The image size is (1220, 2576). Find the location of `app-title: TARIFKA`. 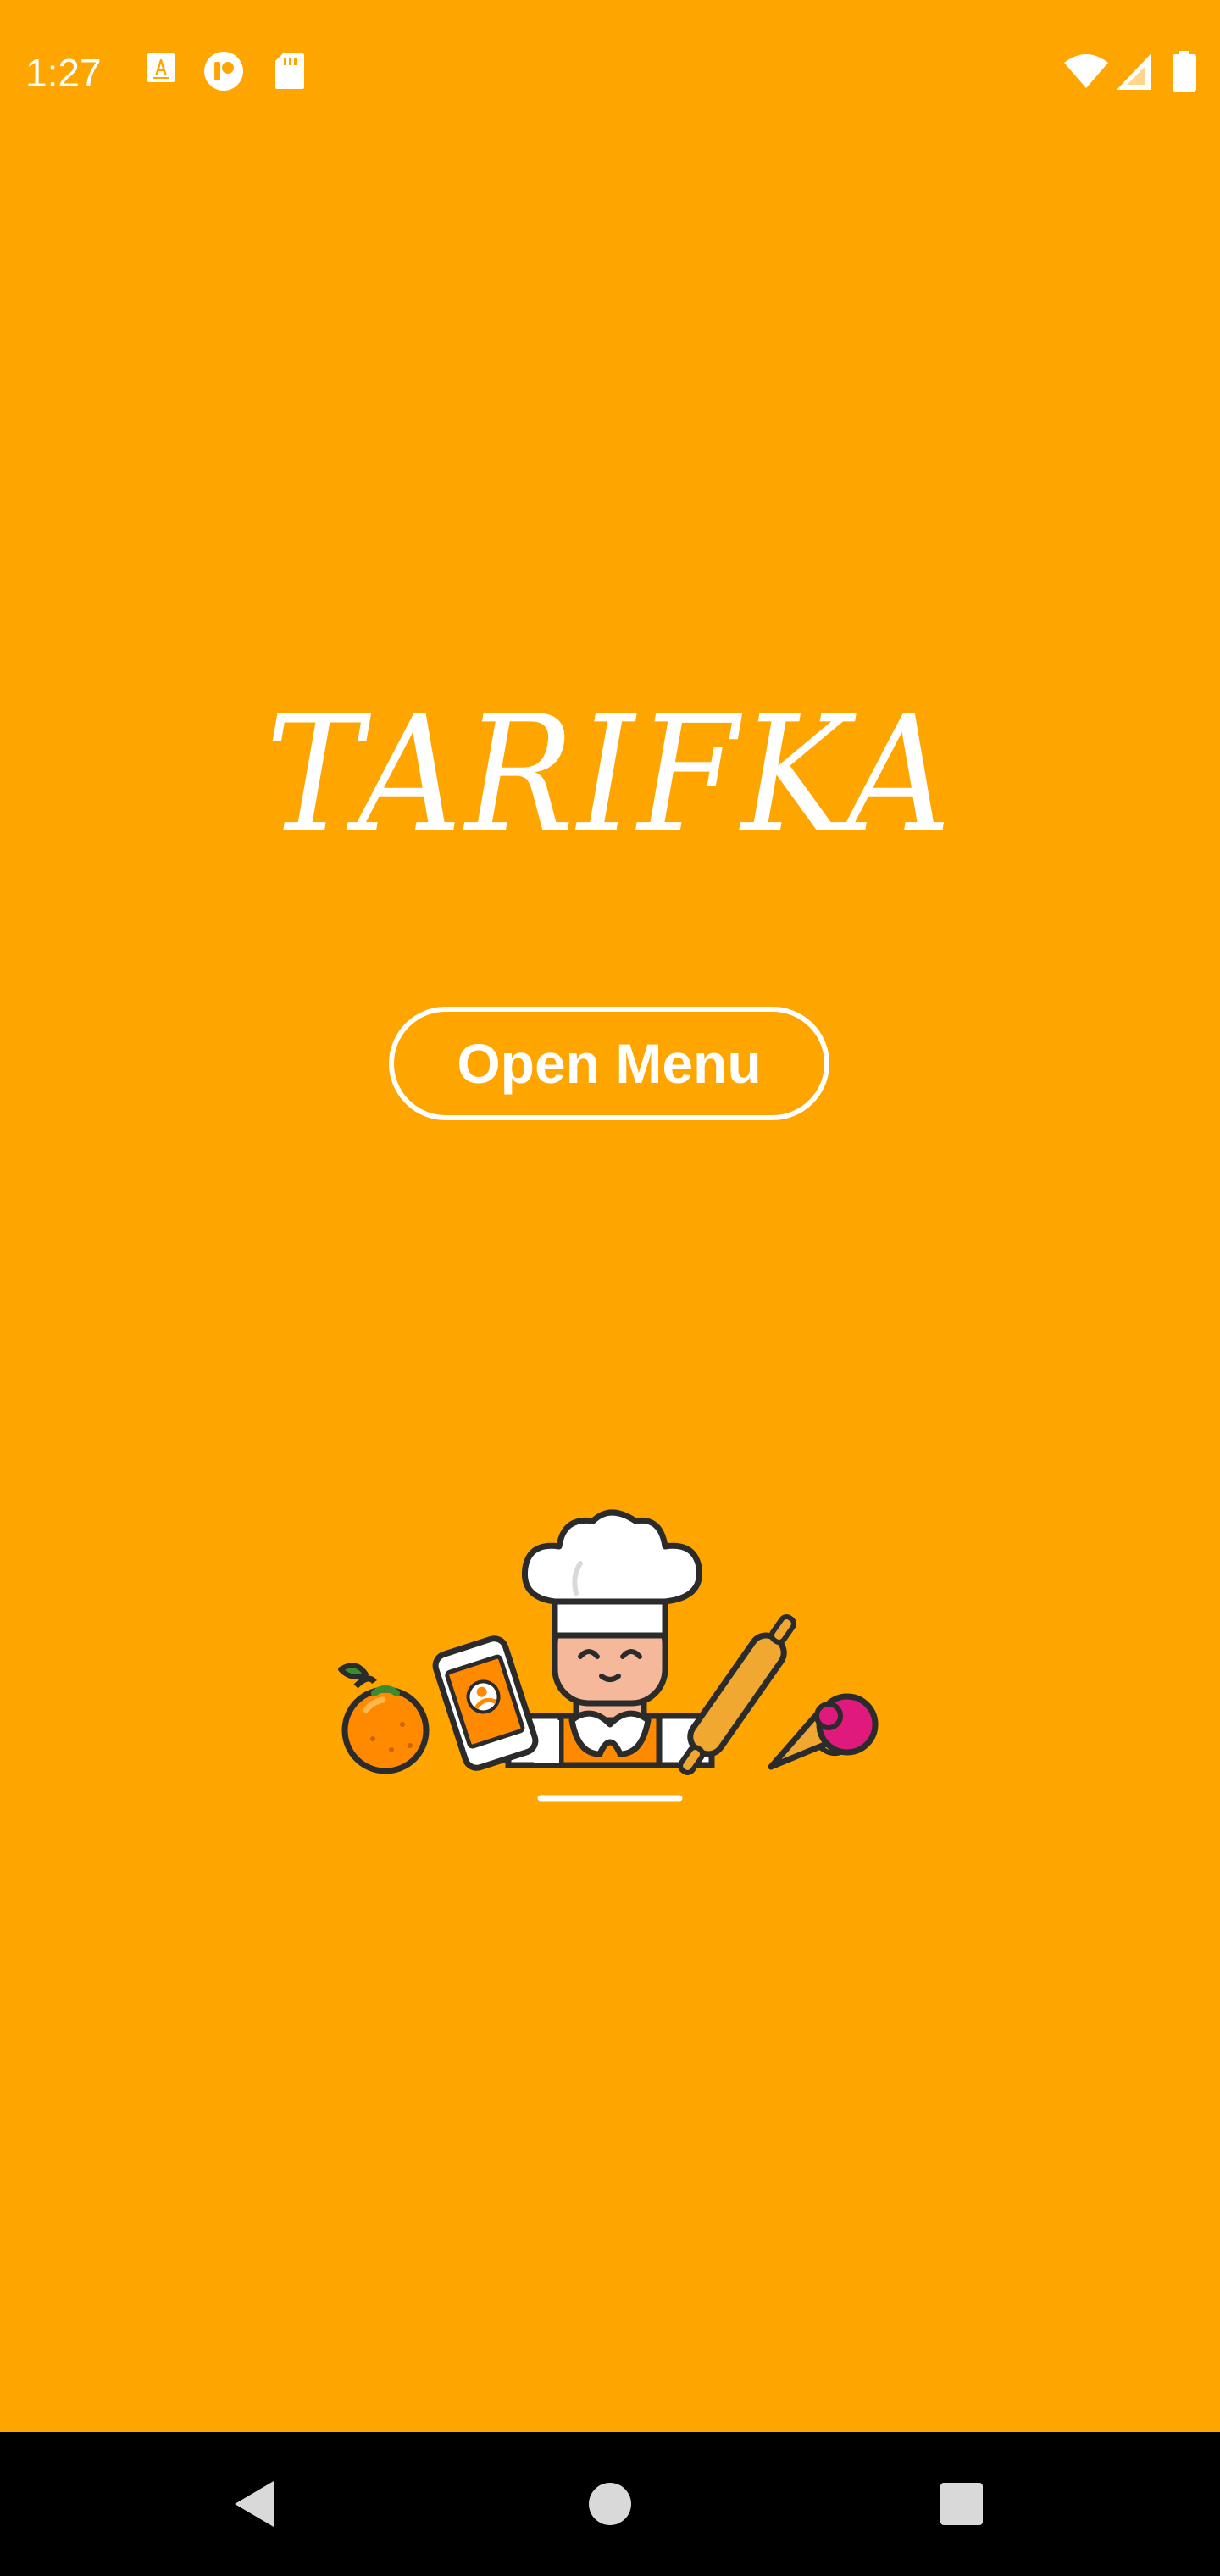

app-title: TARIFKA is located at coordinates (610, 775).